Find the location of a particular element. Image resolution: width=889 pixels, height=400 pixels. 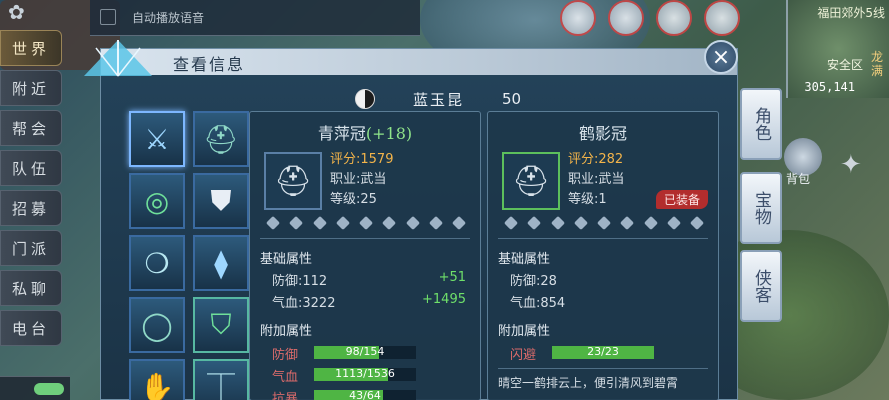

necklace-icon: ◎ is located at coordinates (157, 201).